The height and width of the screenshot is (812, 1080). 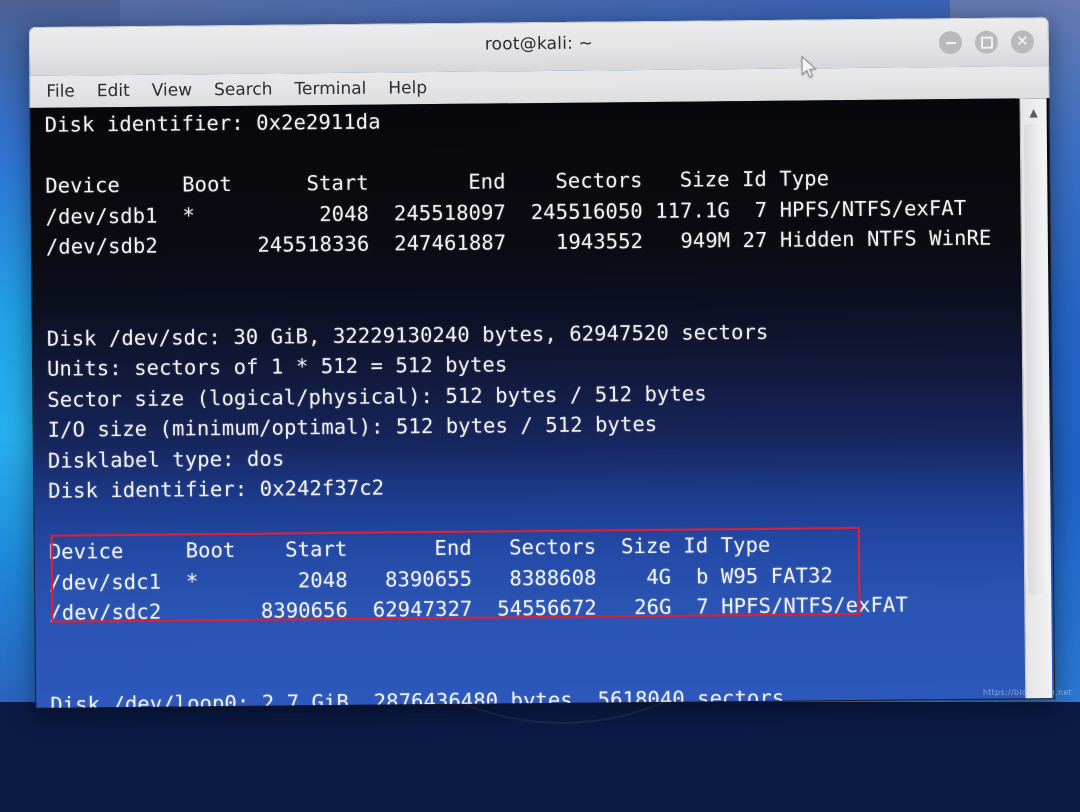 What do you see at coordinates (407, 88) in the screenshot?
I see `menu-item-help: Help` at bounding box center [407, 88].